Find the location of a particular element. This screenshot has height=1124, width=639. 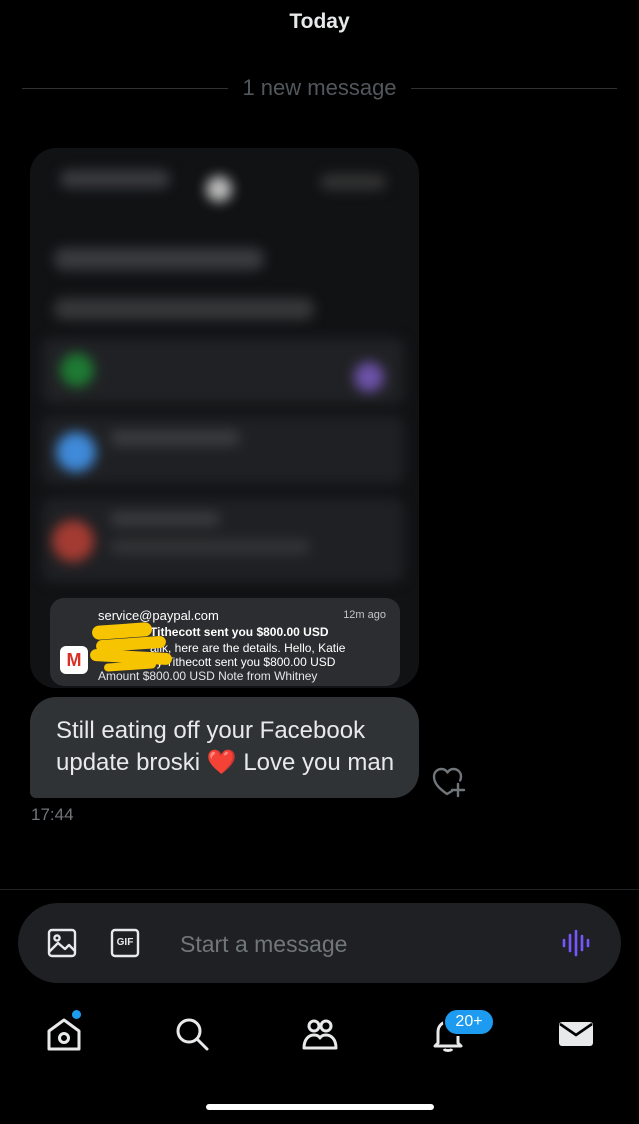

message-line-2-start: update broski is located at coordinates (131, 762).